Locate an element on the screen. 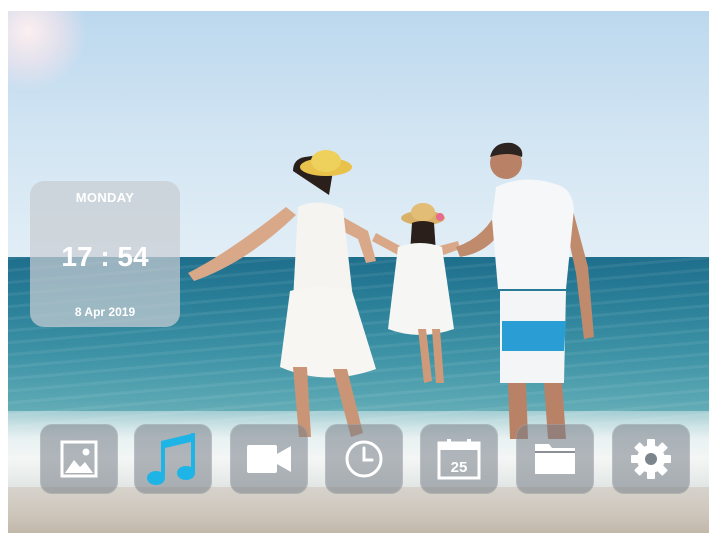  calendar-icon: 25 is located at coordinates (459, 459).